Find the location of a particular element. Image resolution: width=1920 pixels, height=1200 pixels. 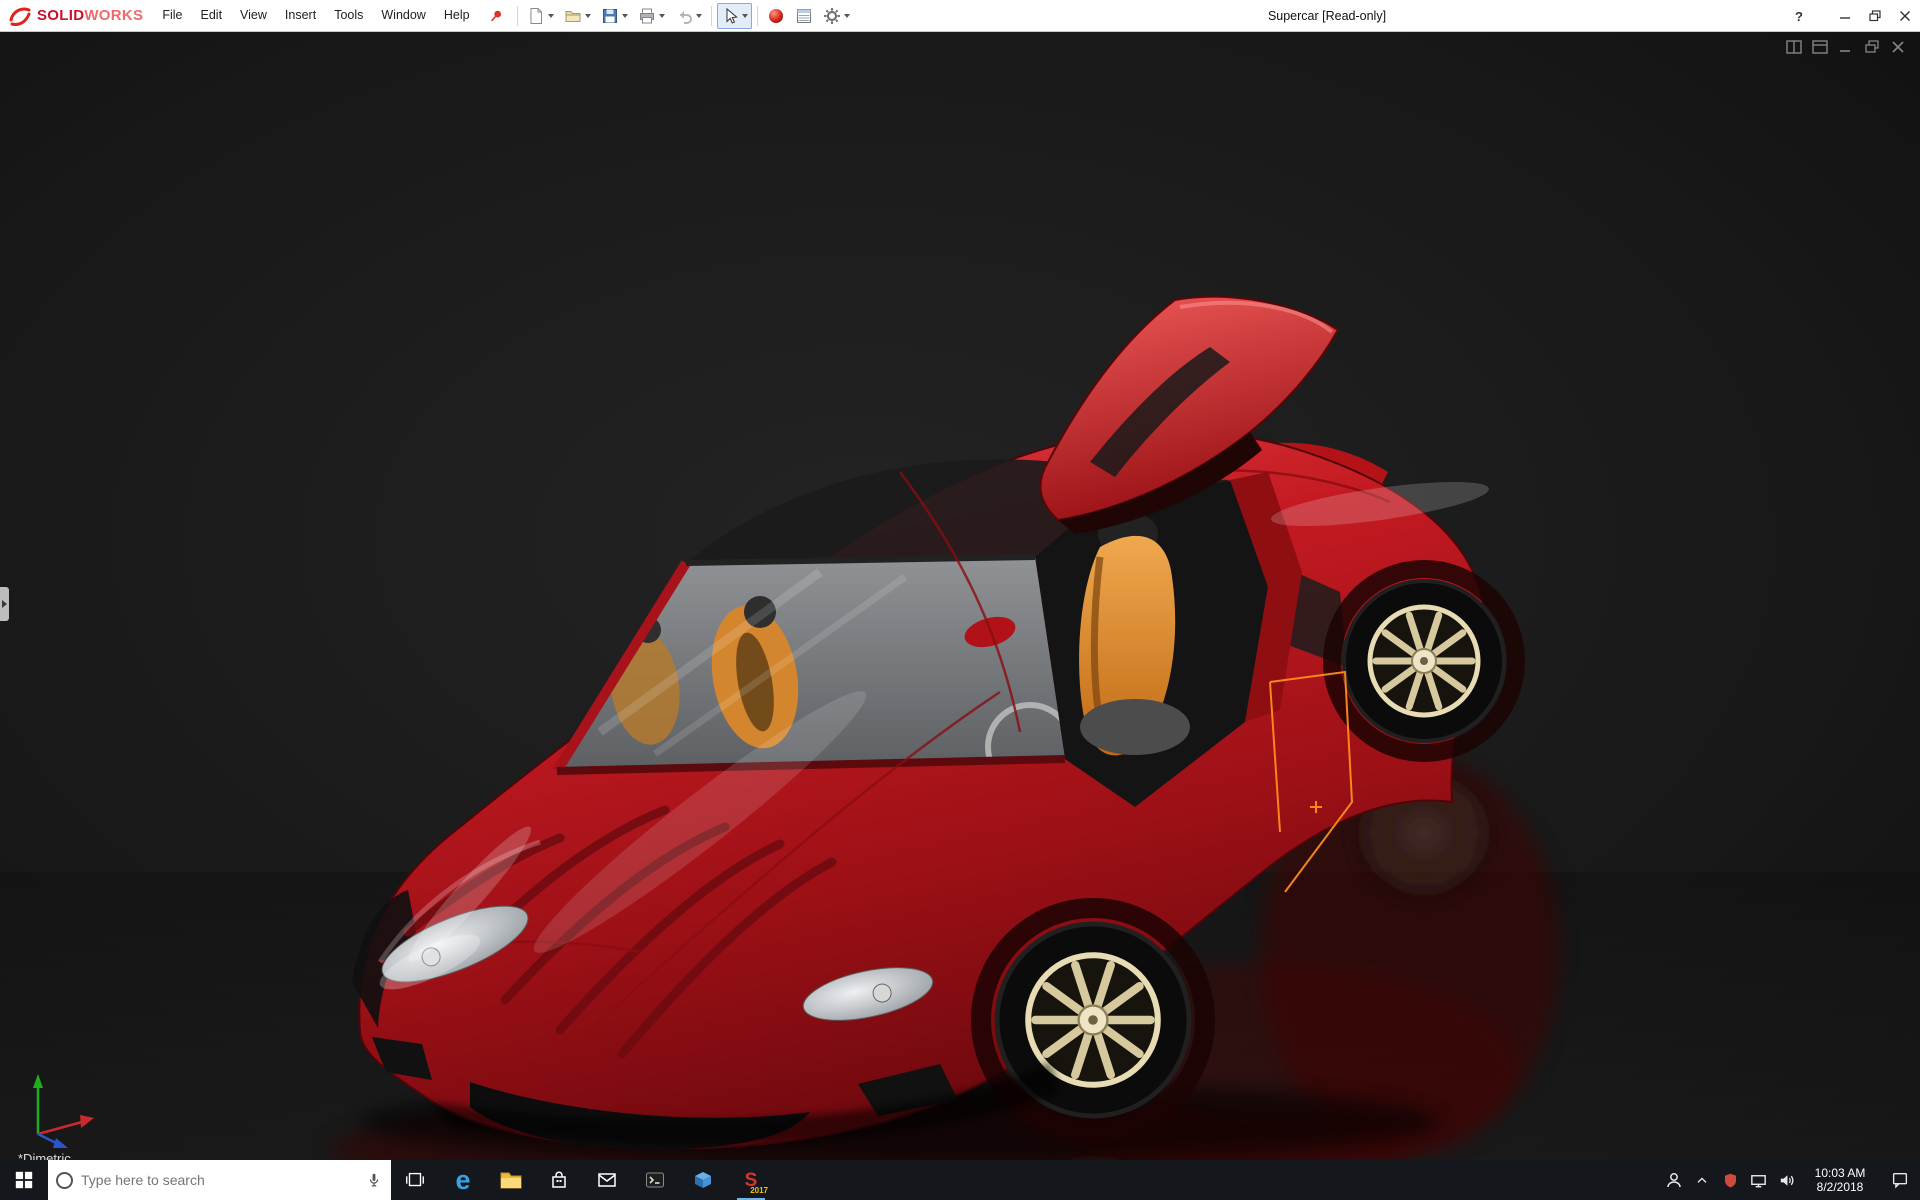

solidworks-logo-icon is located at coordinates (20, 16).